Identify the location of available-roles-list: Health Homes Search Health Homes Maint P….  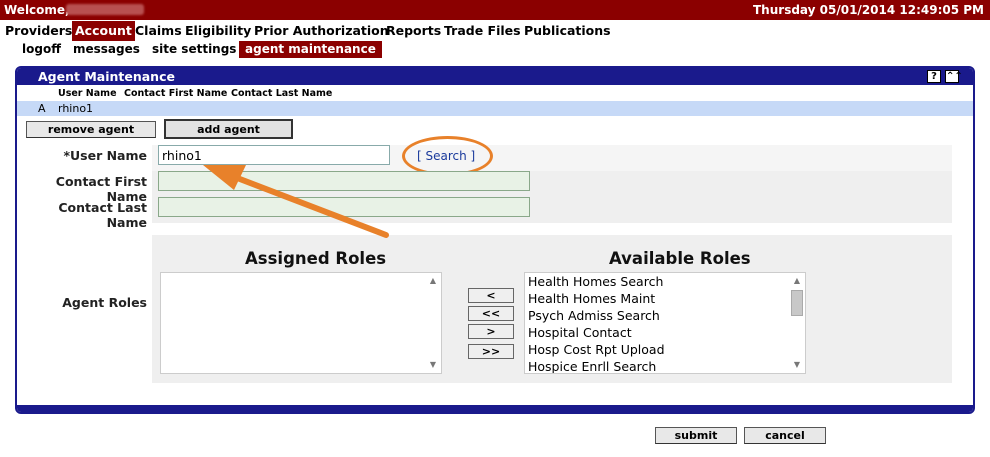
(665, 323).